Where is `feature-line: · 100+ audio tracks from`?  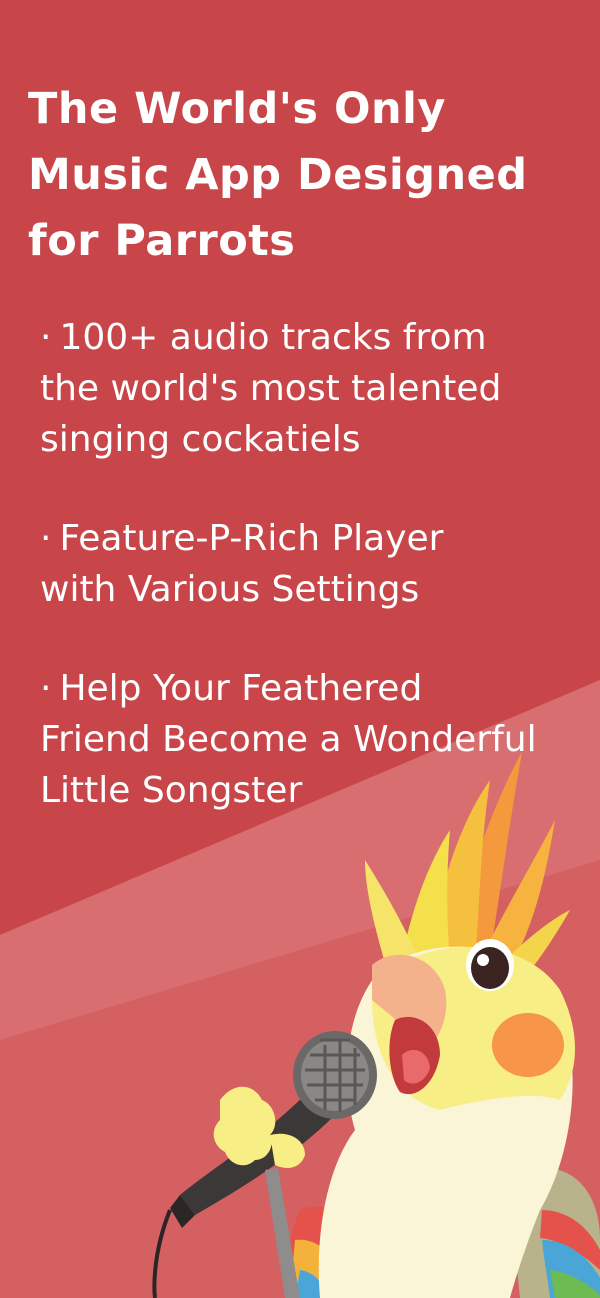 feature-line: · 100+ audio tracks from is located at coordinates (318, 337).